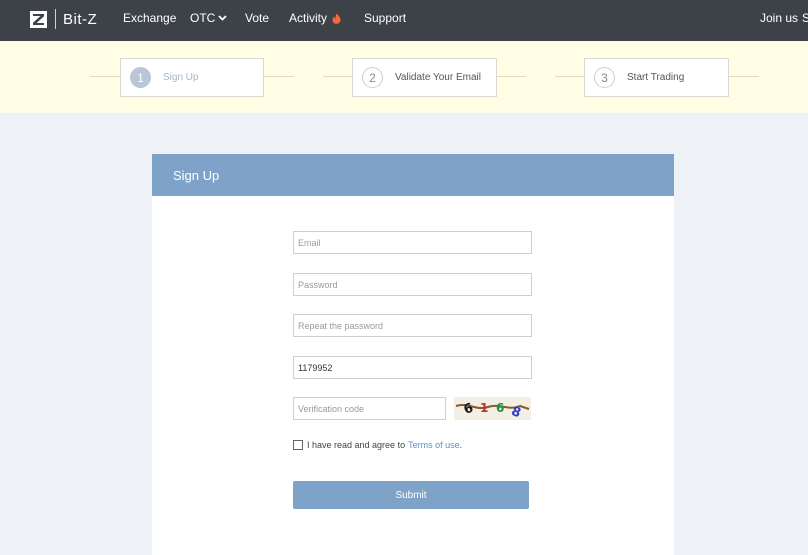 This screenshot has height=555, width=808. Describe the element at coordinates (516, 412) in the screenshot. I see `svg-text: 8` at that location.